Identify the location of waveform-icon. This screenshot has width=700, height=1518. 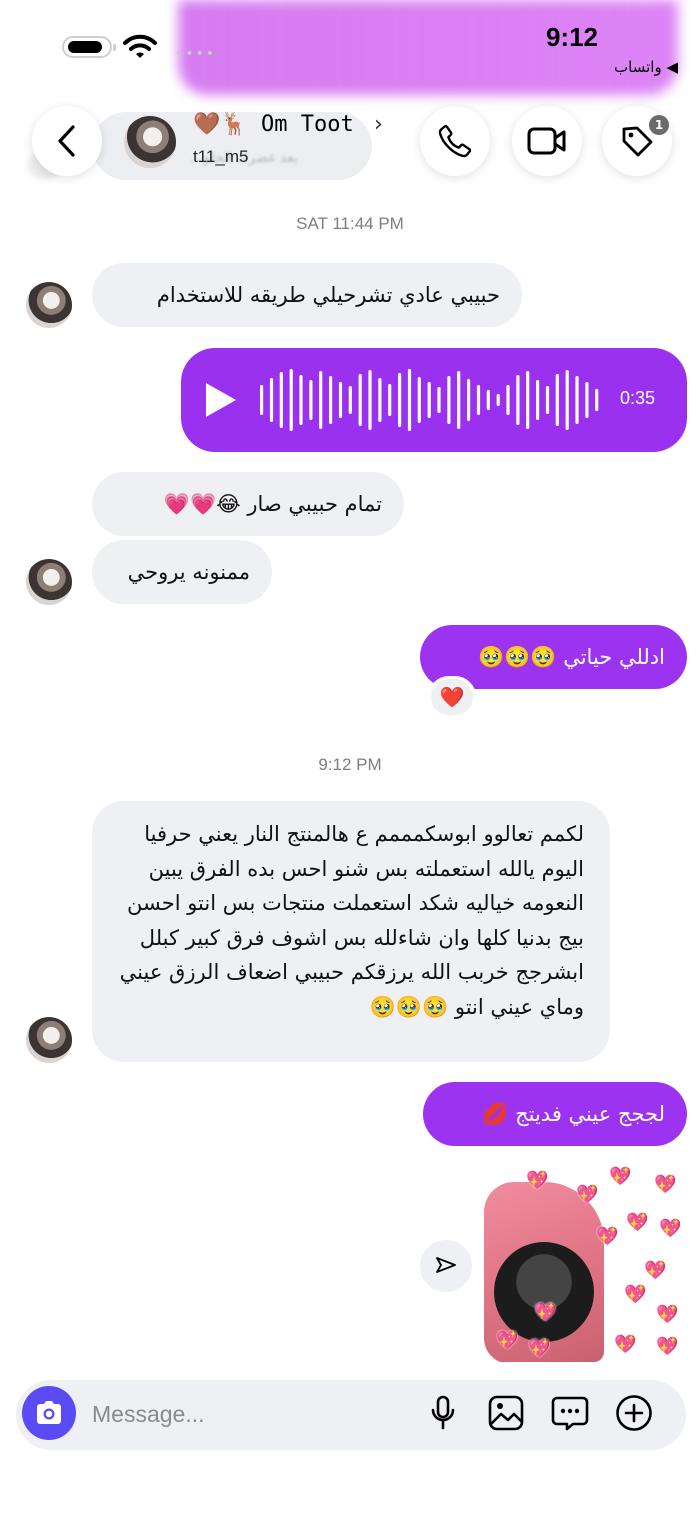
(429, 400).